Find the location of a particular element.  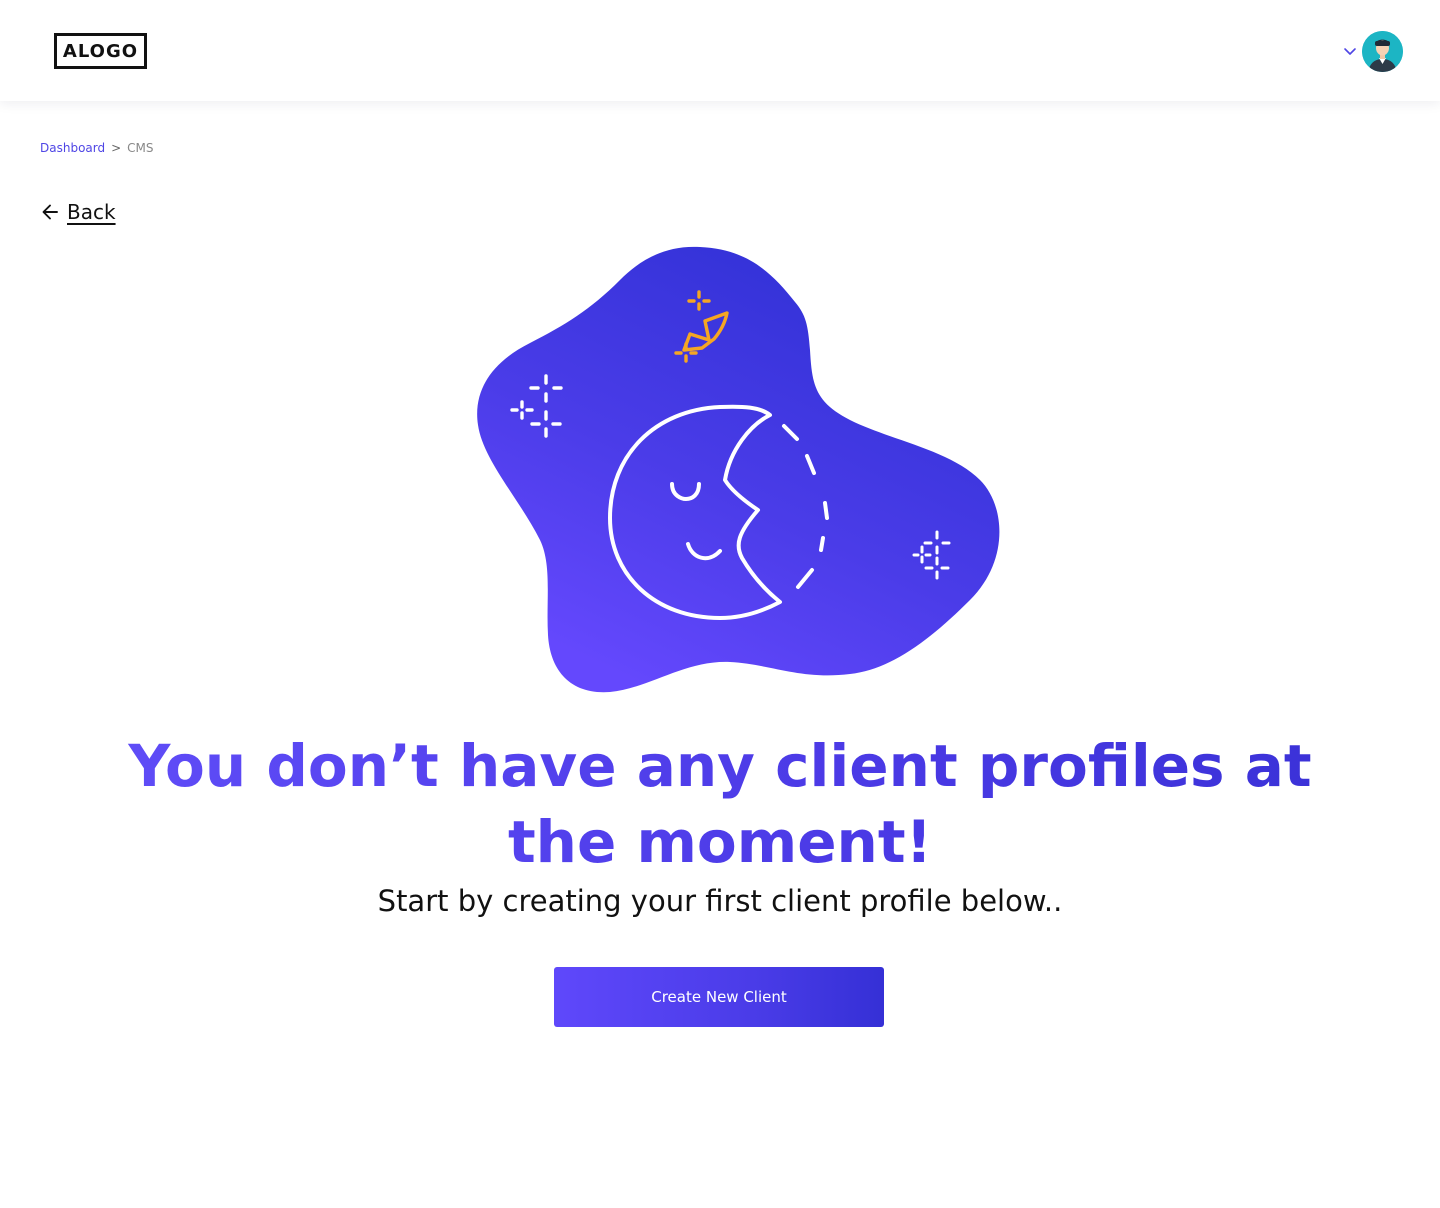

blob-shape is located at coordinates (738, 469).